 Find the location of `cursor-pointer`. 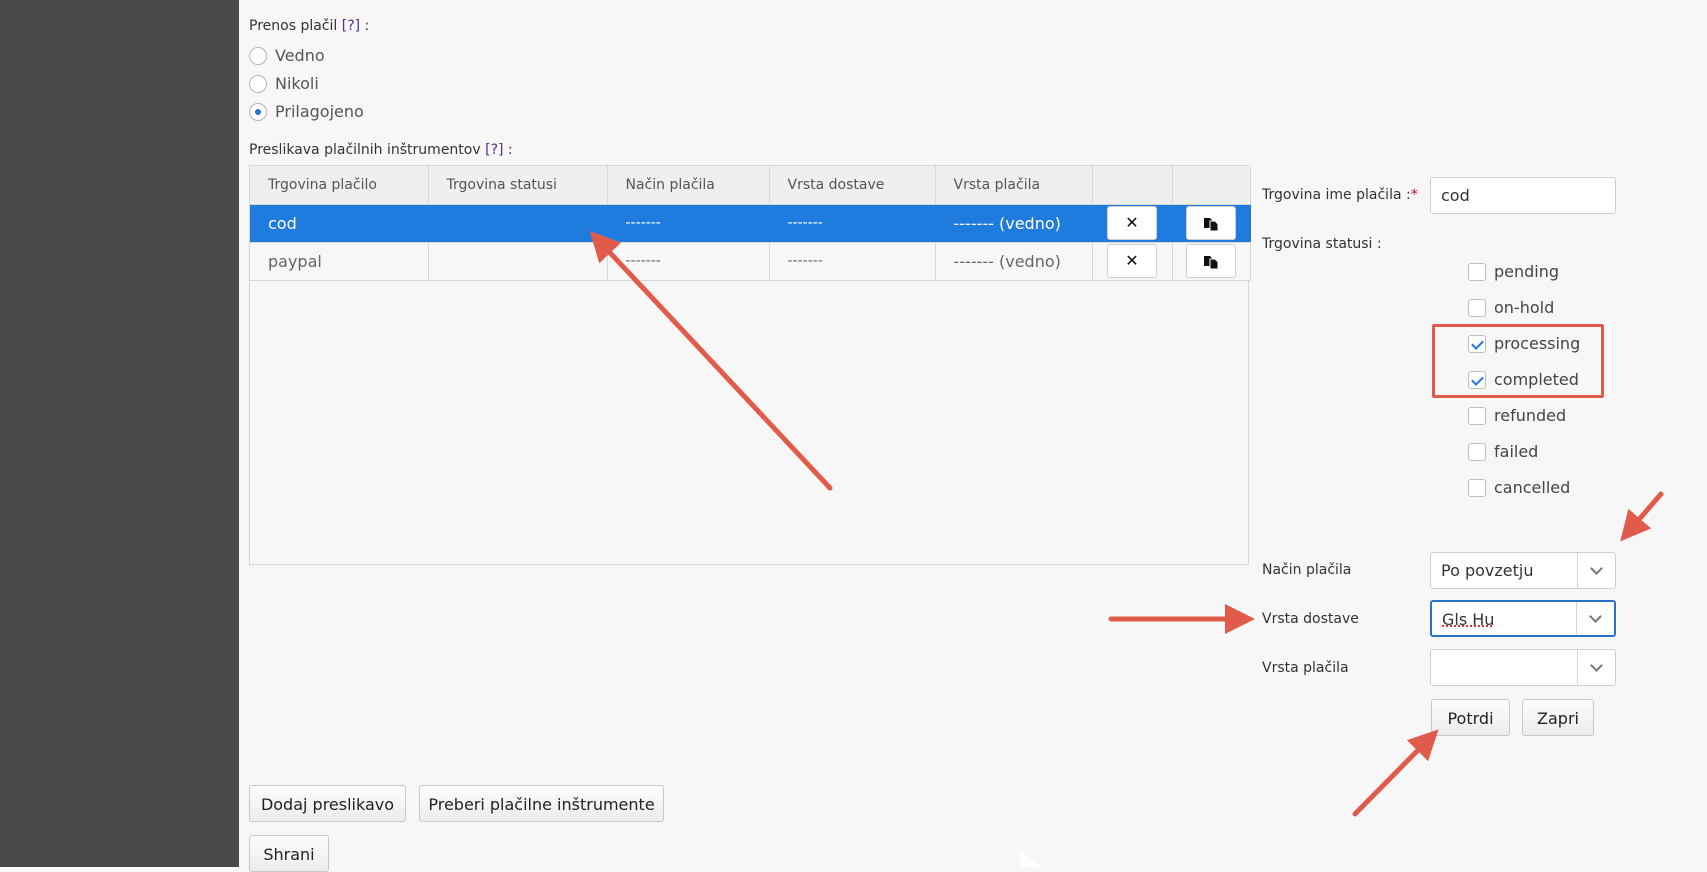

cursor-pointer is located at coordinates (1031, 858).